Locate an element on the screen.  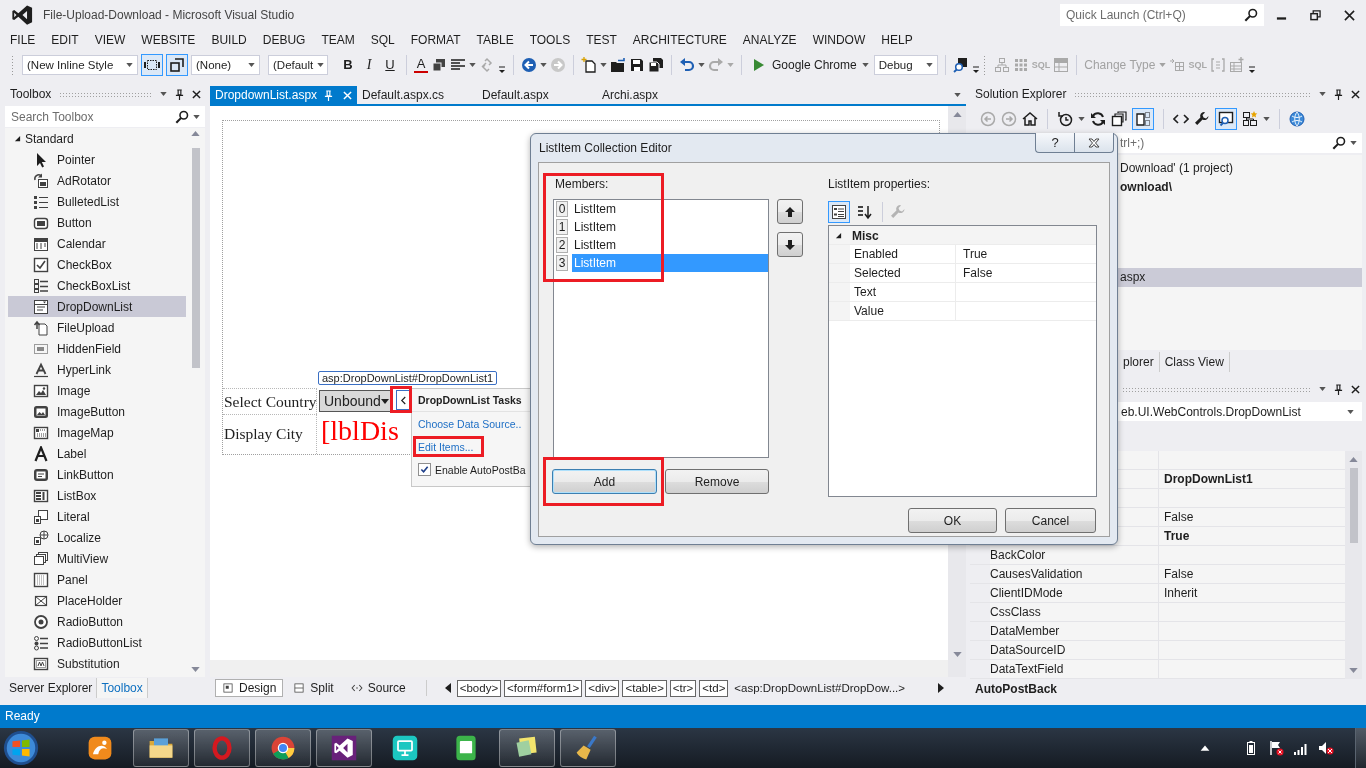
menu-item: WINDOW is located at coordinates (839, 40).